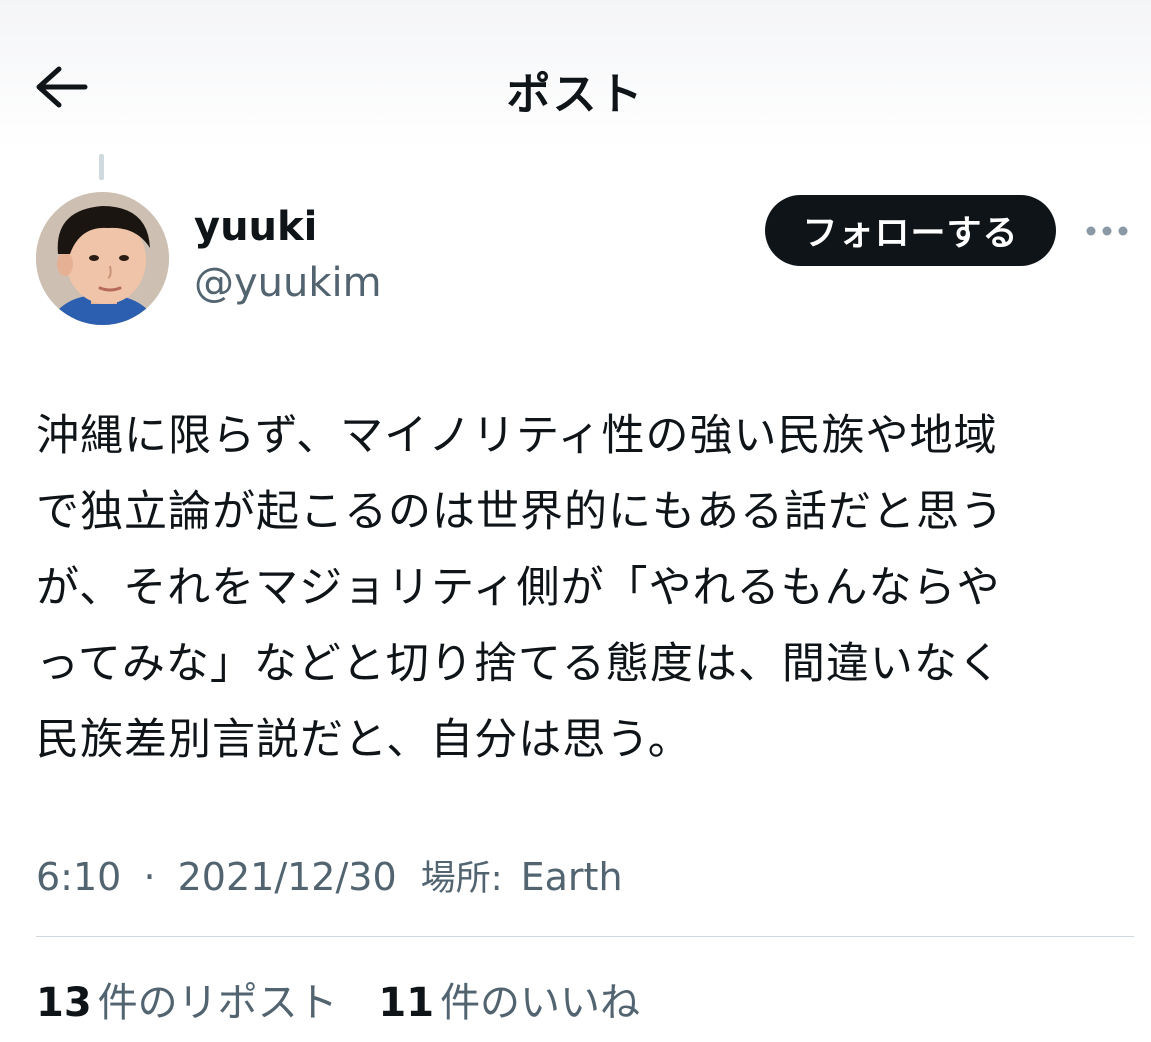 Image resolution: width=1151 pixels, height=1042 pixels. I want to click on thread-connector-line, so click(101, 167).